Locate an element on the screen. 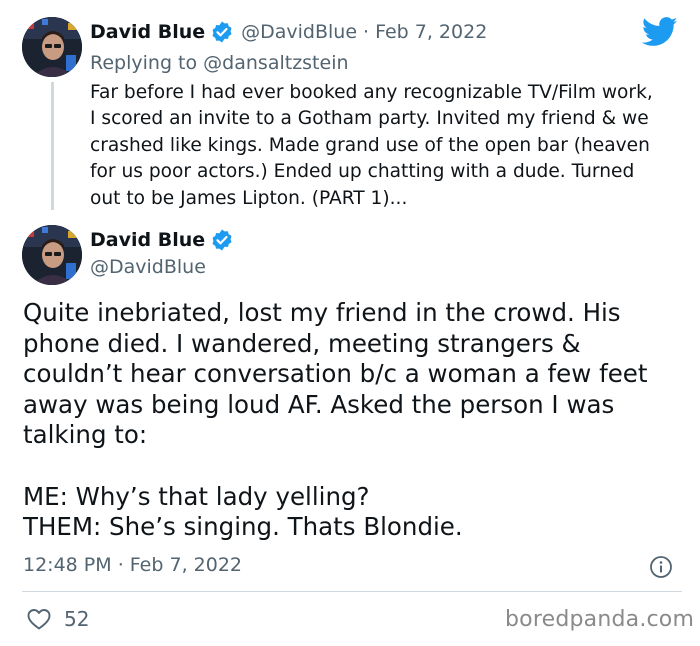 The height and width of the screenshot is (646, 700). tweet-time: 12:48 PM is located at coordinates (67, 565).